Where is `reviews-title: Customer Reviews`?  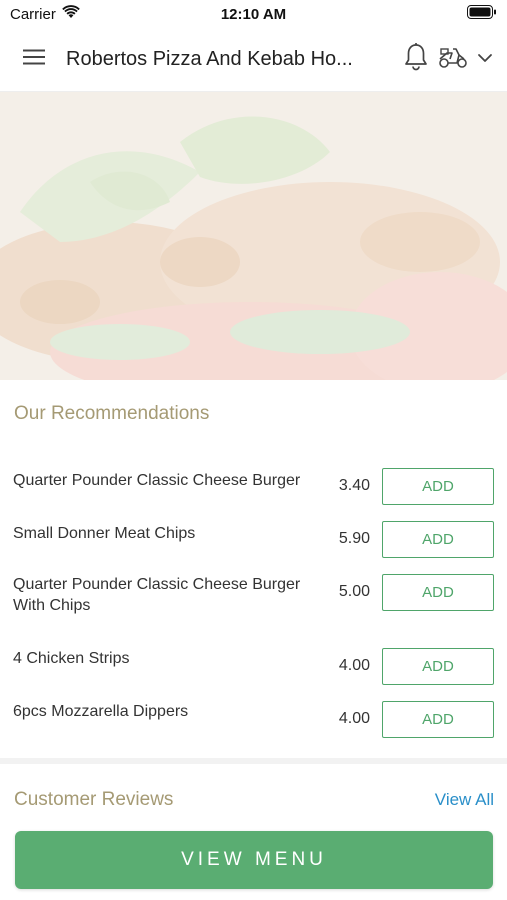
reviews-title: Customer Reviews is located at coordinates (94, 799).